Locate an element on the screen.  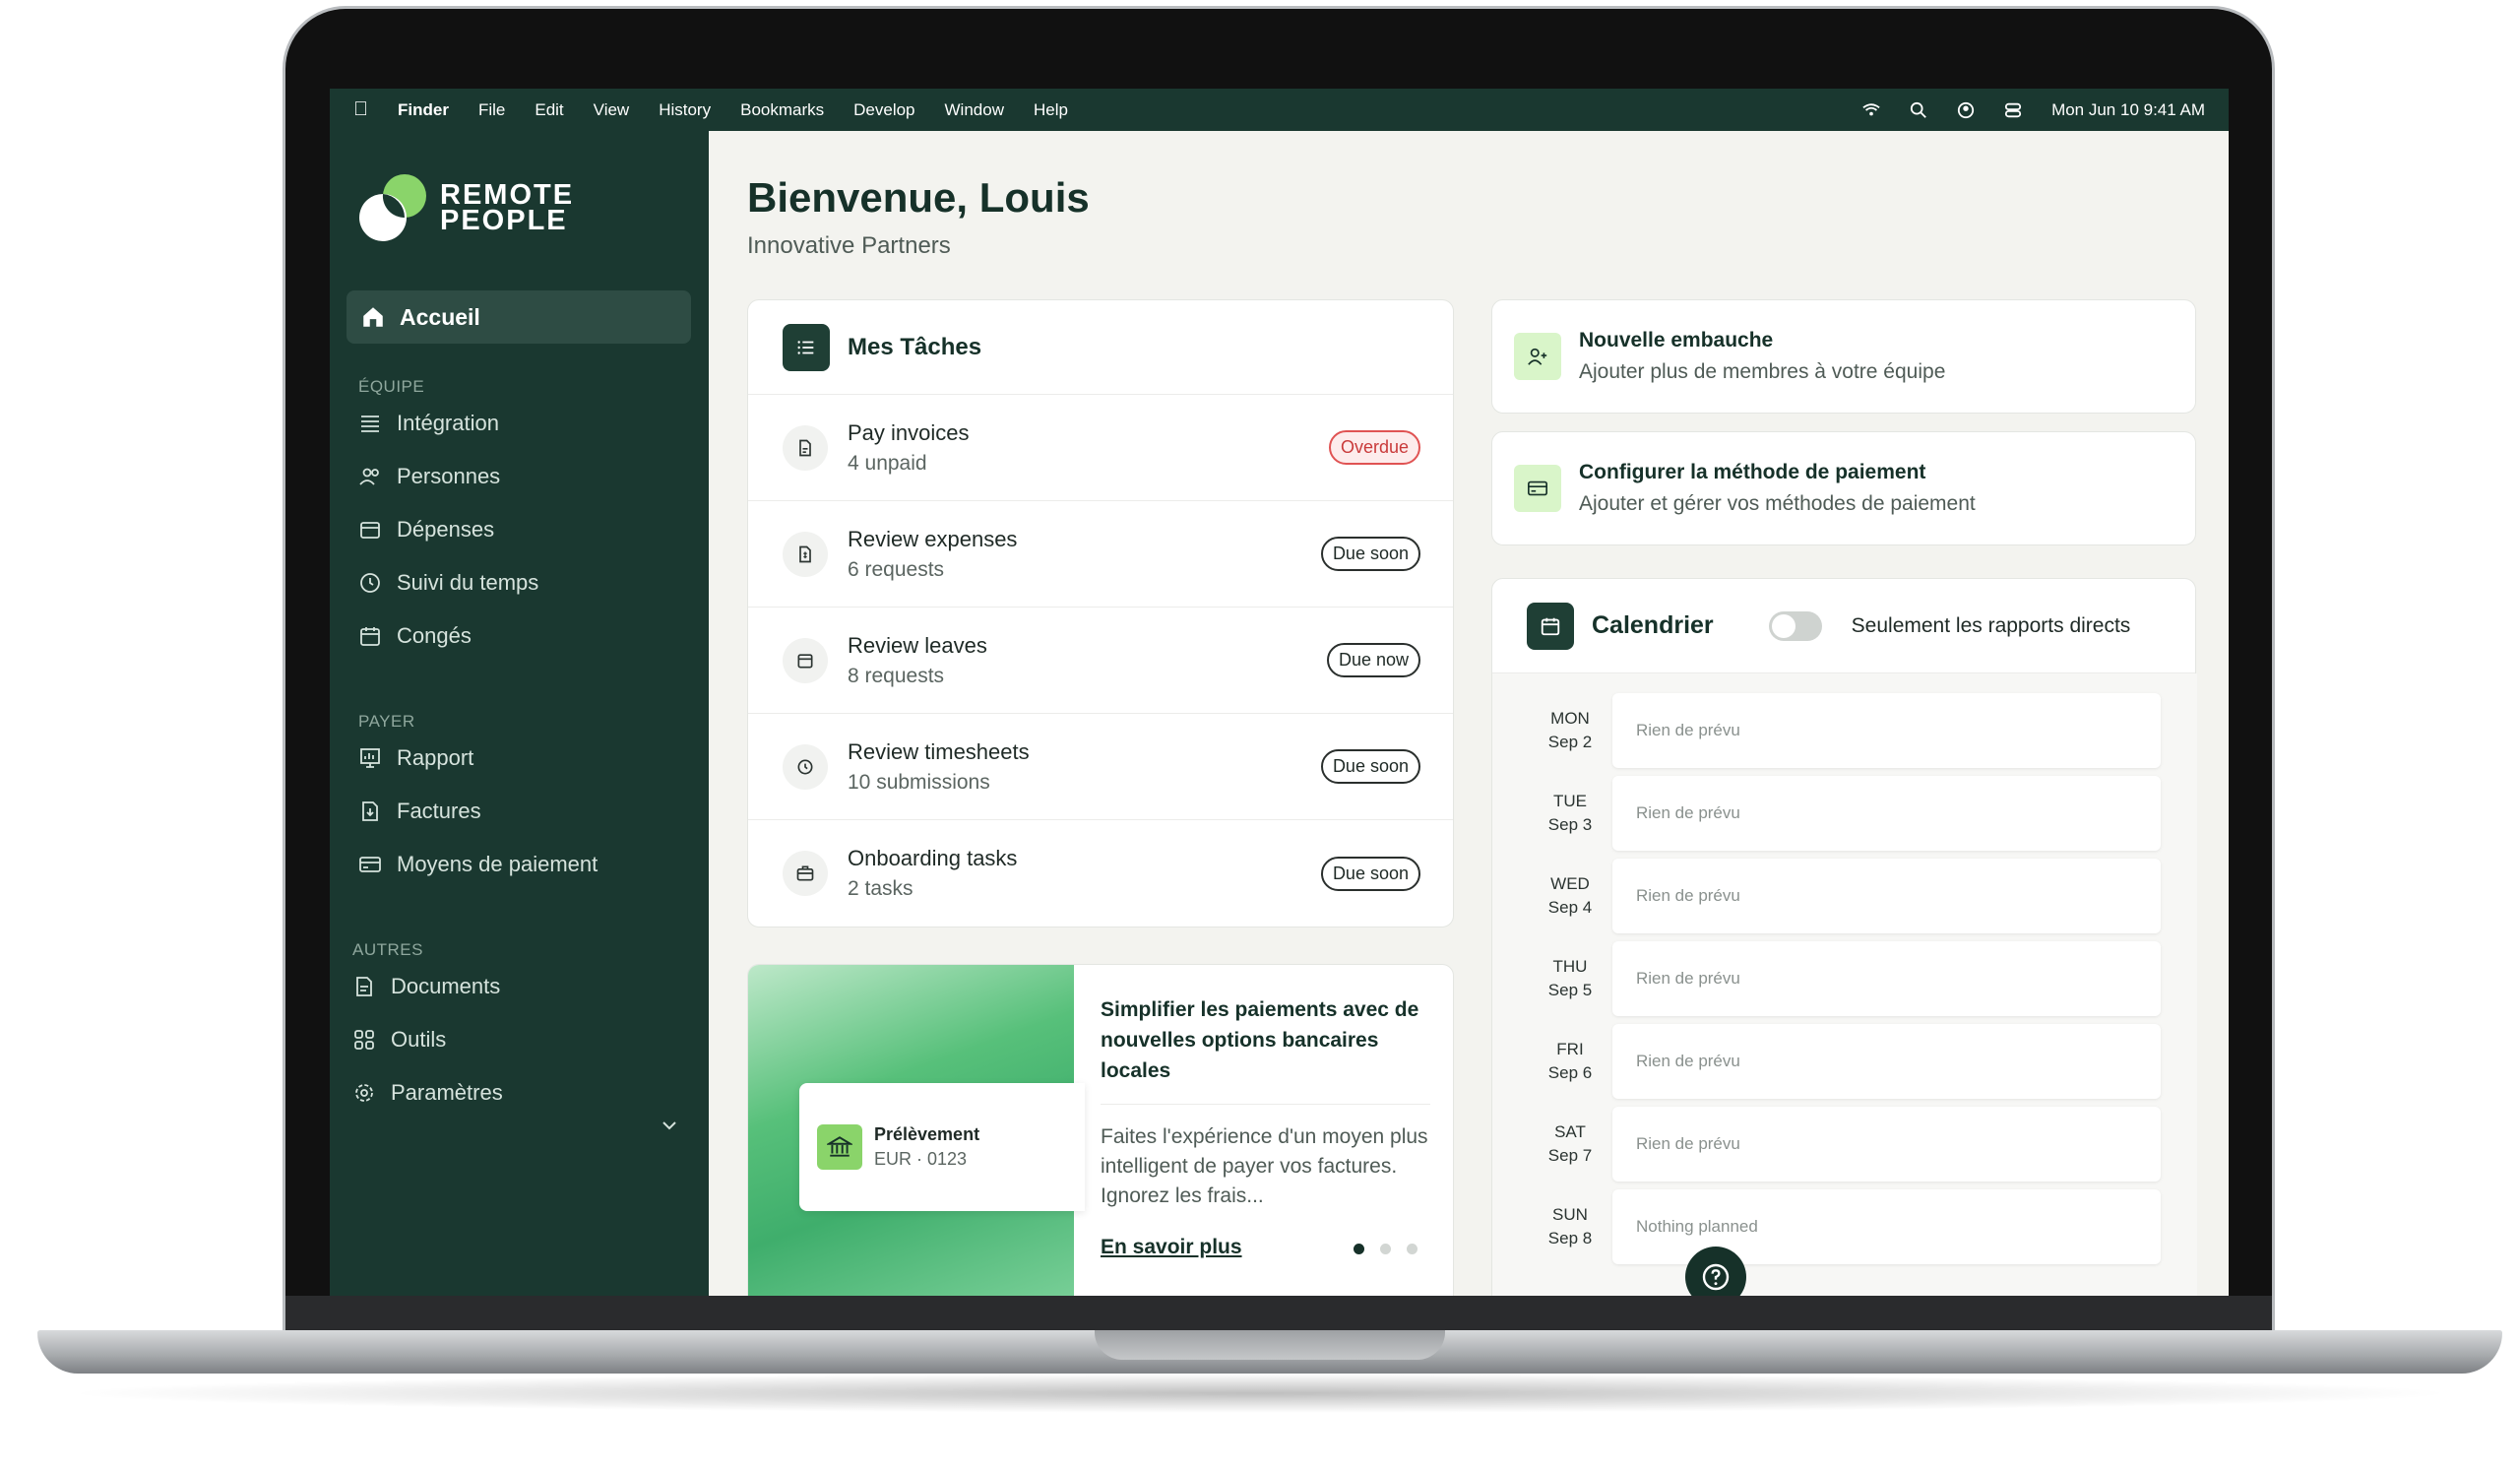
day-of-week: TUE is located at coordinates (1570, 801).